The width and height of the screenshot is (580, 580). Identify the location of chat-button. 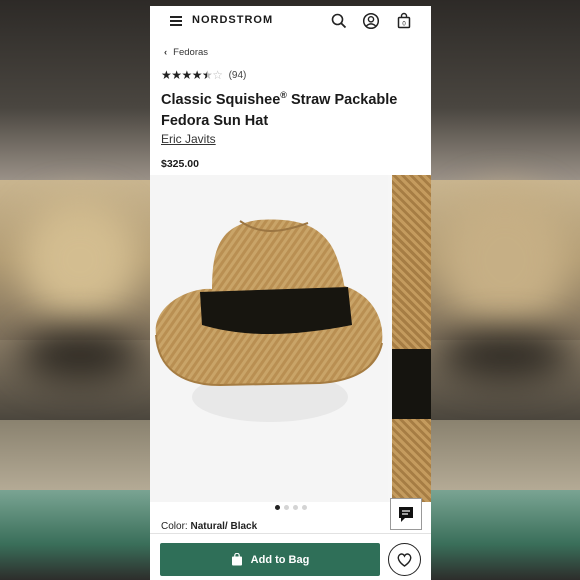
(406, 514).